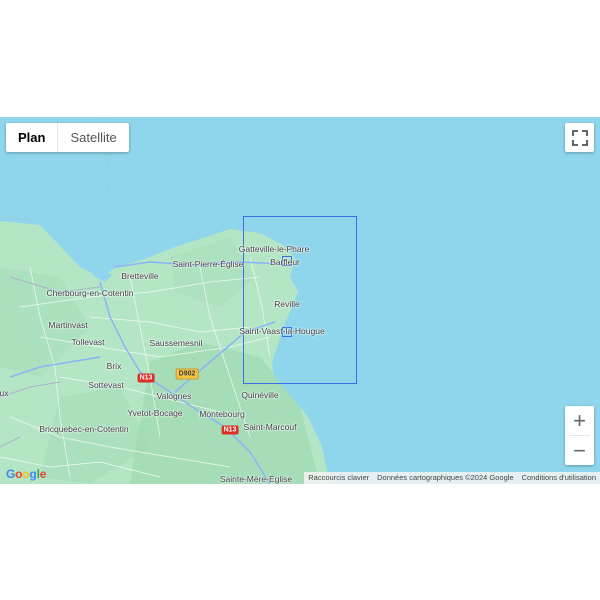  I want to click on map-type-satellite-button: Satellite, so click(93, 137).